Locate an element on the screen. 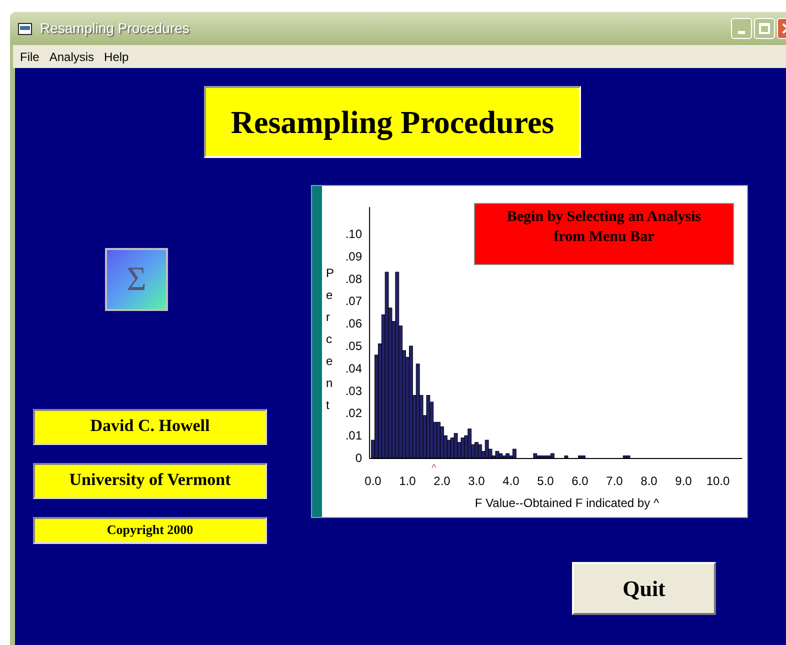 The height and width of the screenshot is (645, 786). menu-item: Help is located at coordinates (116, 57).